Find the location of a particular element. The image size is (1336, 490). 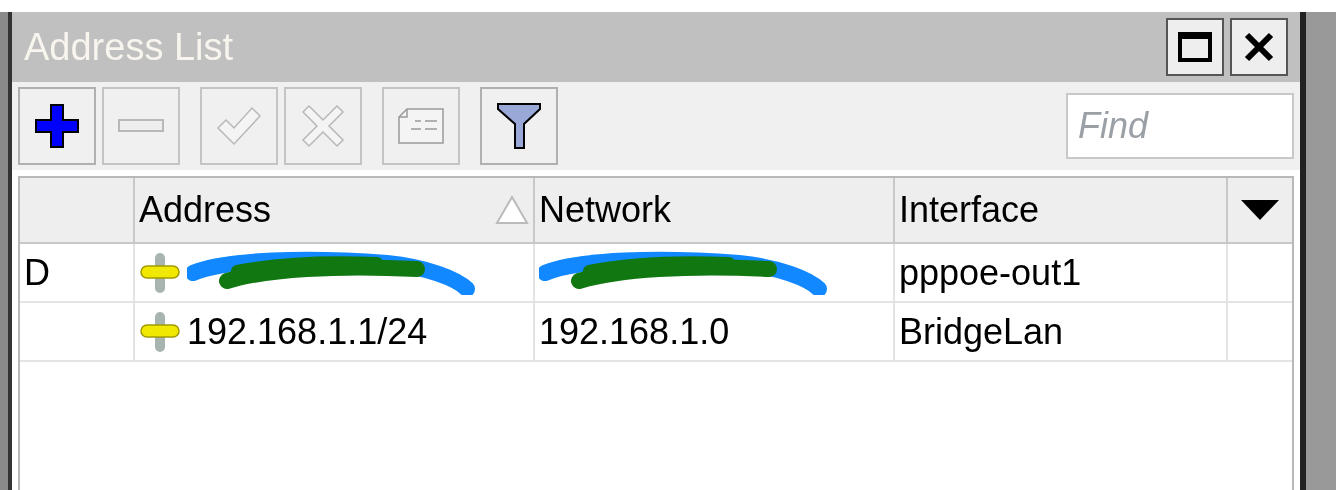

address-cell-text: 192.168.1.1/24 is located at coordinates (307, 331).